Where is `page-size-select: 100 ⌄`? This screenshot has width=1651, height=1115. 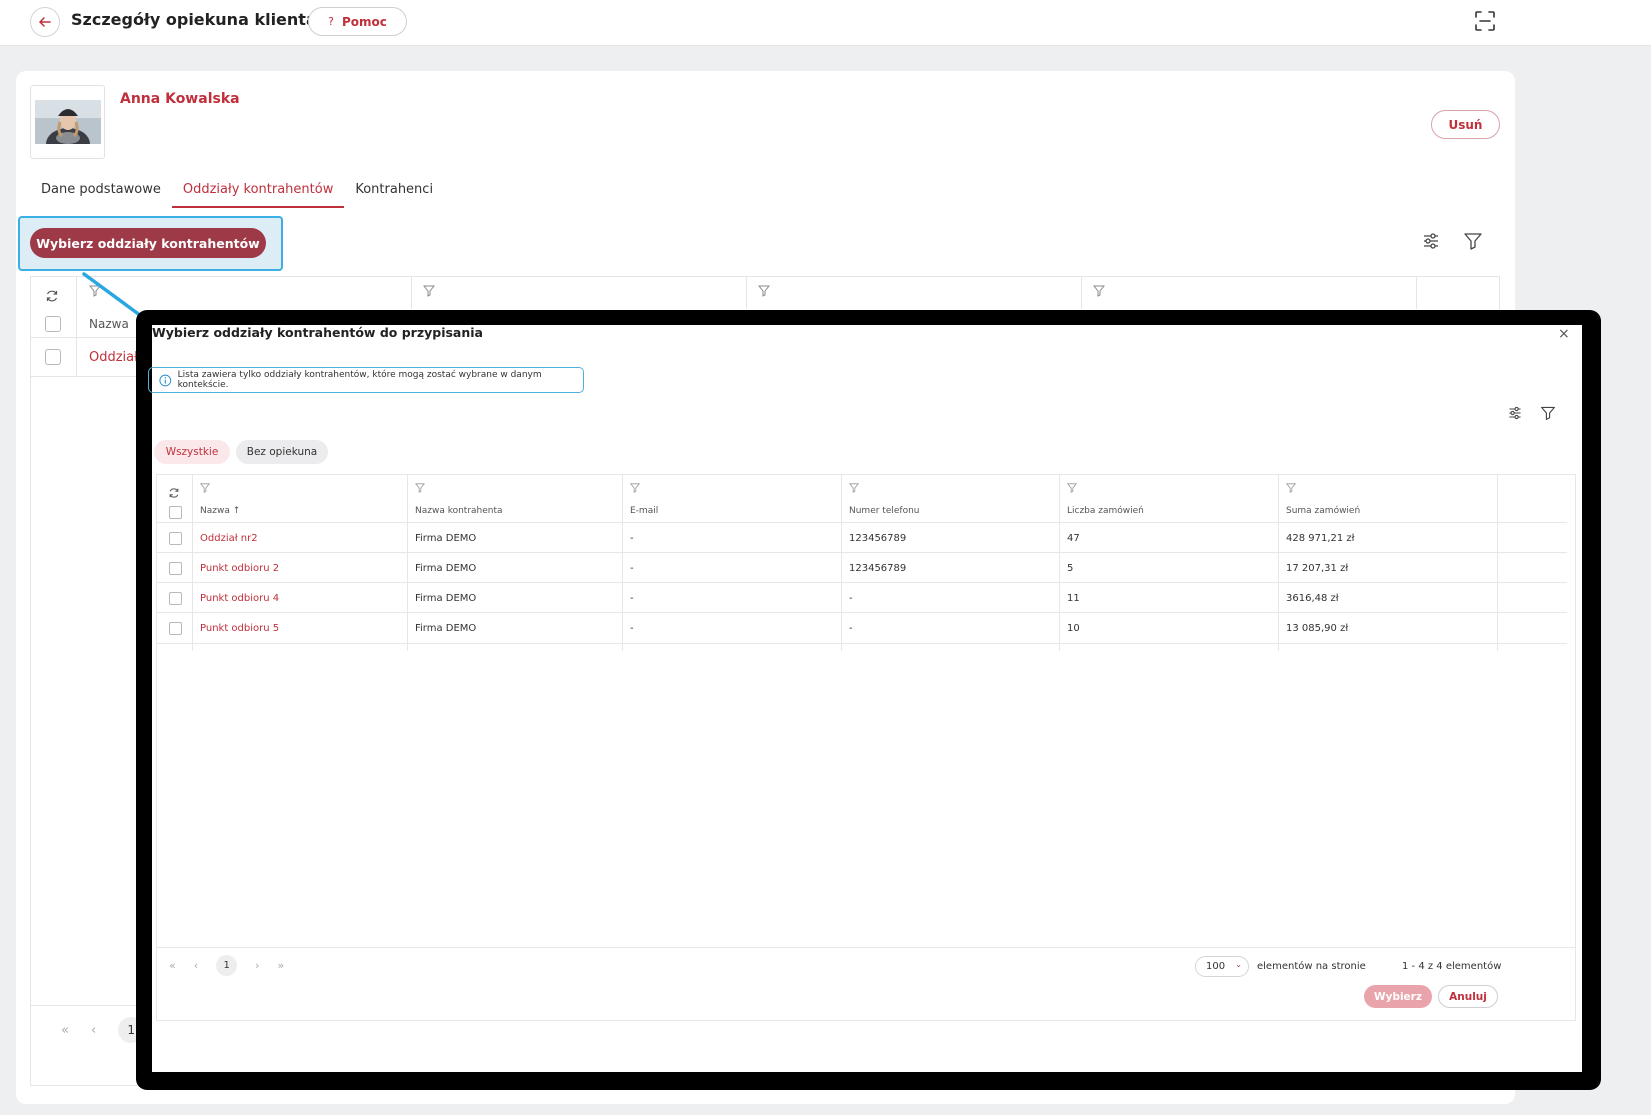 page-size-select: 100 ⌄ is located at coordinates (1222, 966).